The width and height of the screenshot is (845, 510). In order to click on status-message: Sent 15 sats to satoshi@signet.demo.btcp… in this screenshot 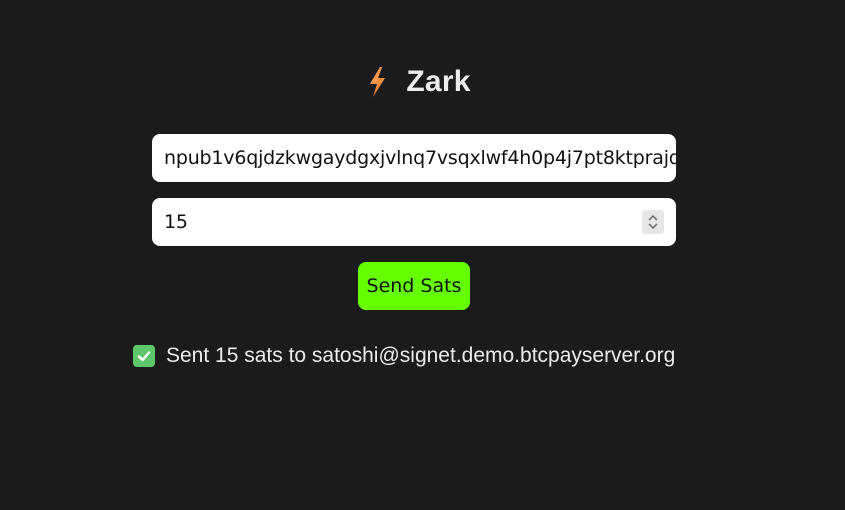, I will do `click(404, 356)`.